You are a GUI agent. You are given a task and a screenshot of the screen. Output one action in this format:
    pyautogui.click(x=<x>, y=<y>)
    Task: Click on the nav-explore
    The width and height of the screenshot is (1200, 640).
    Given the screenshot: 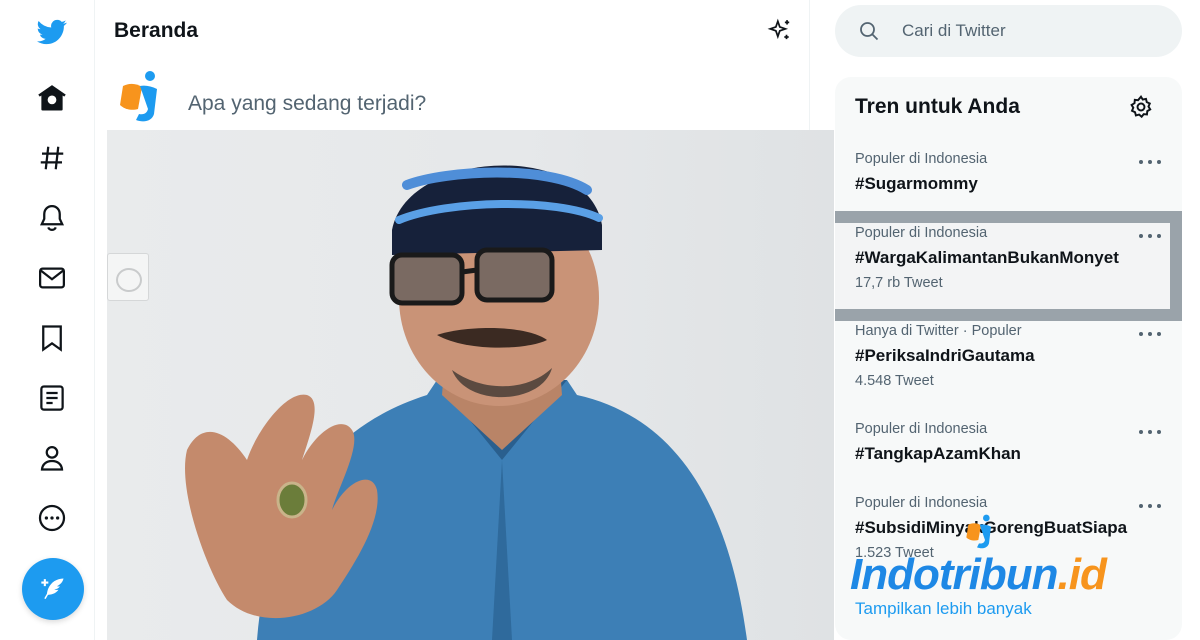 What is the action you would take?
    pyautogui.click(x=52, y=158)
    